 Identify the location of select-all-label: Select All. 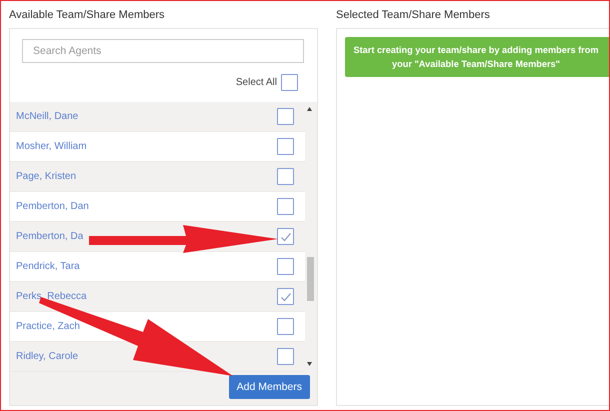
(256, 82).